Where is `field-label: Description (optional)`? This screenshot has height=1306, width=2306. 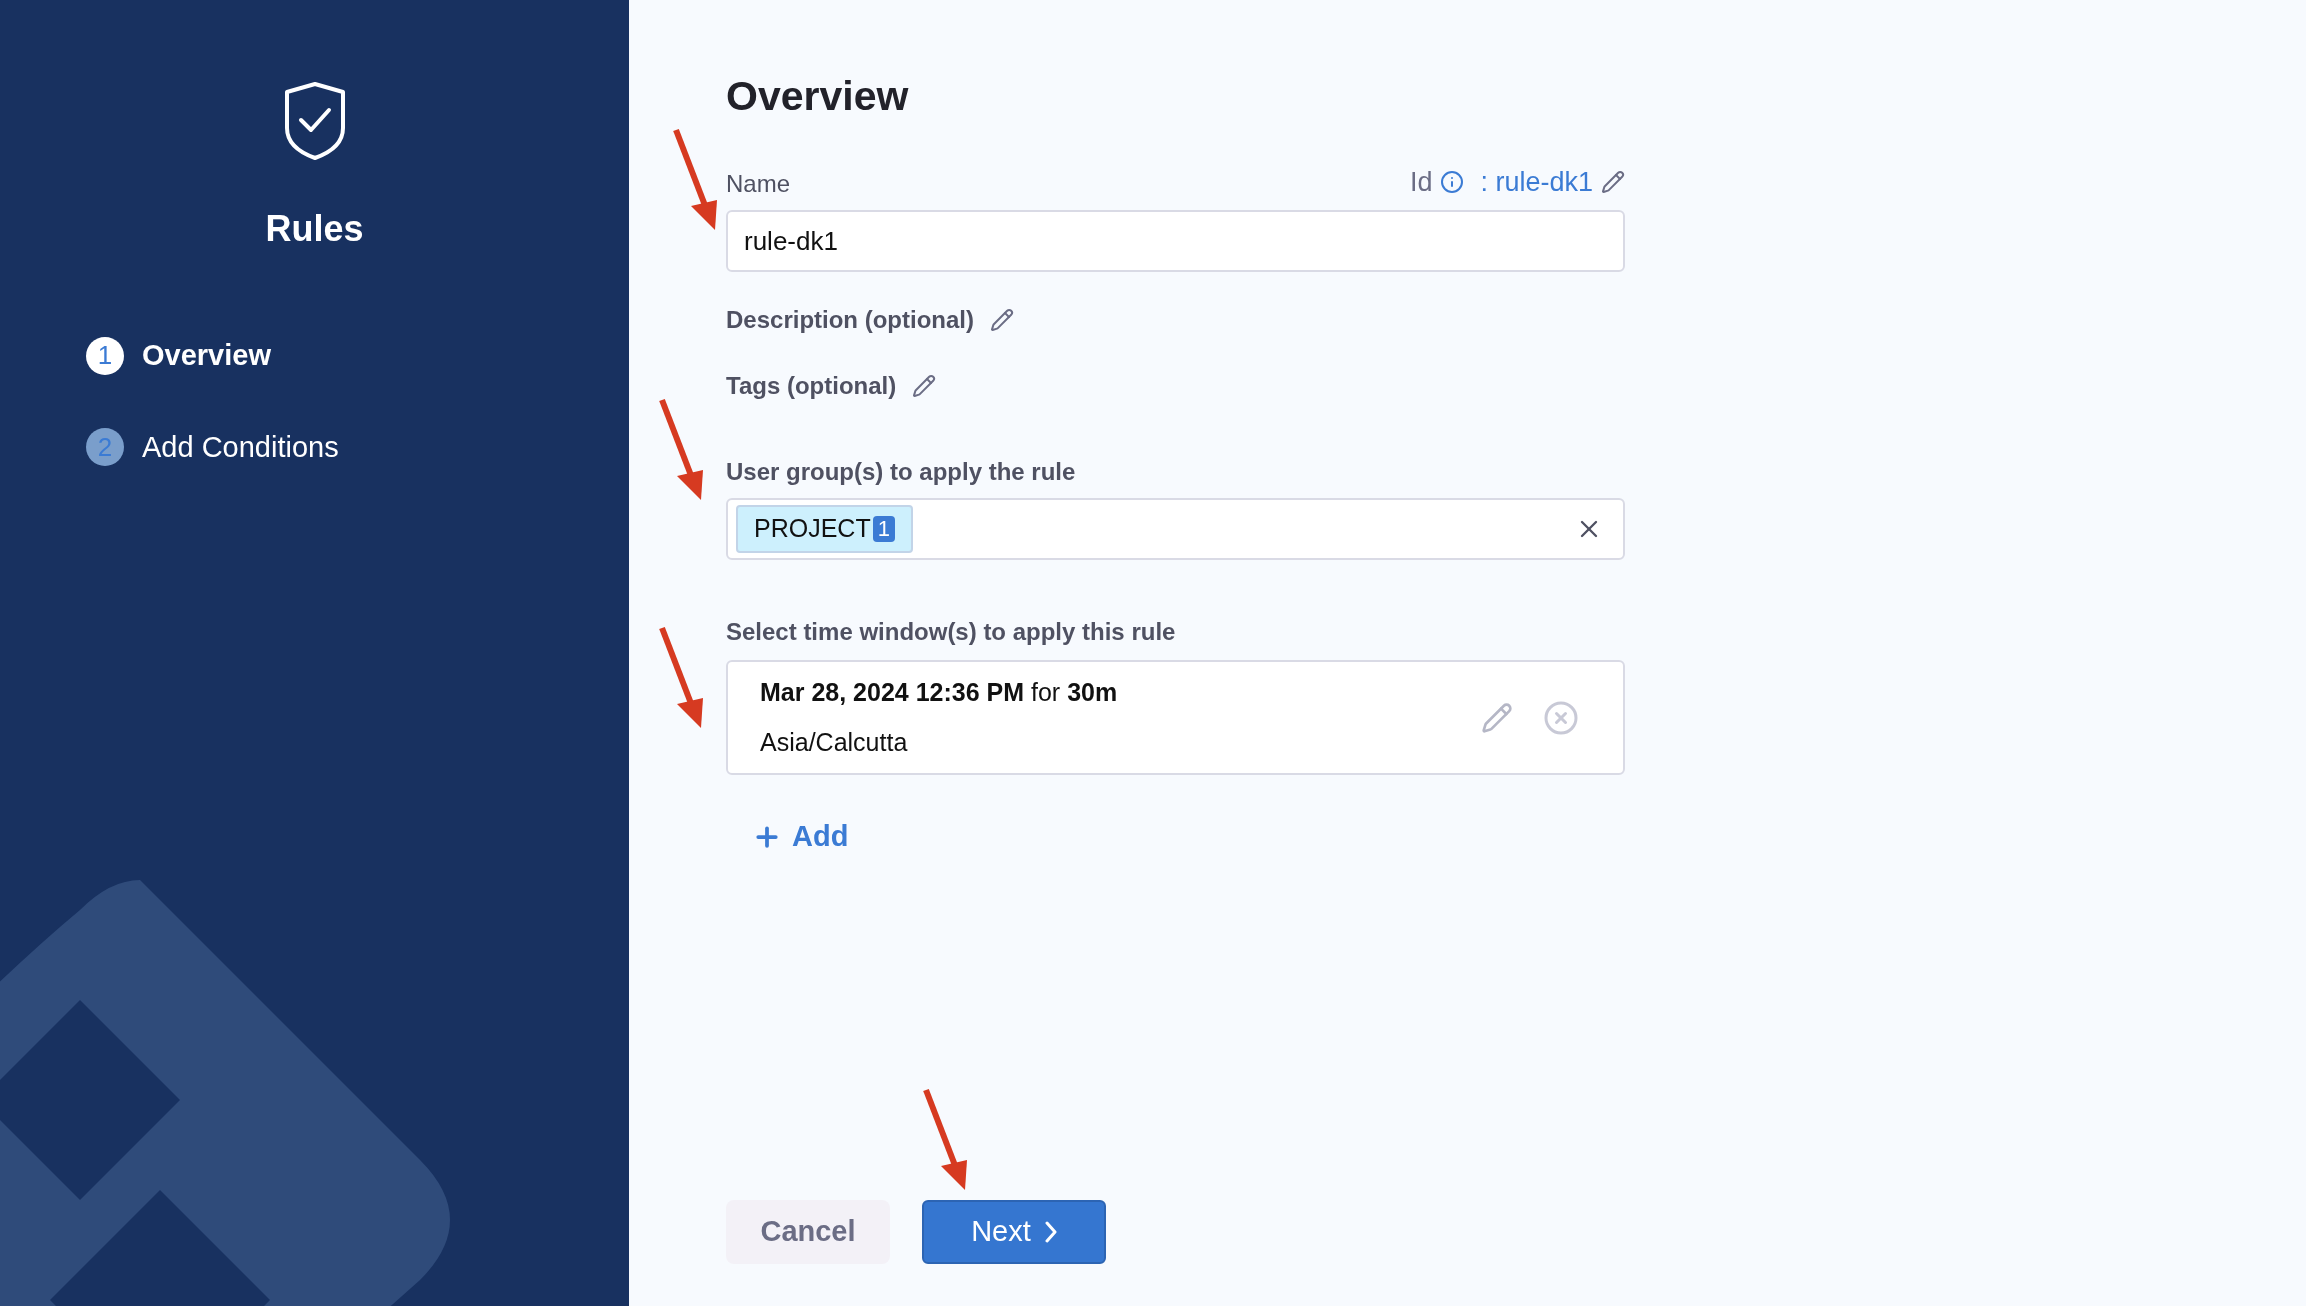
field-label: Description (optional) is located at coordinates (850, 320).